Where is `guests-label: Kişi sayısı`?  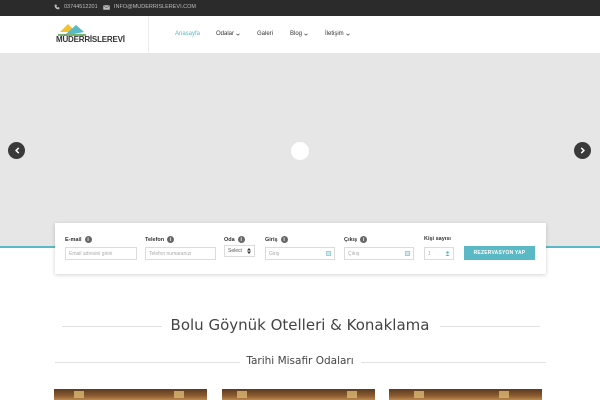 guests-label: Kişi sayısı is located at coordinates (437, 239).